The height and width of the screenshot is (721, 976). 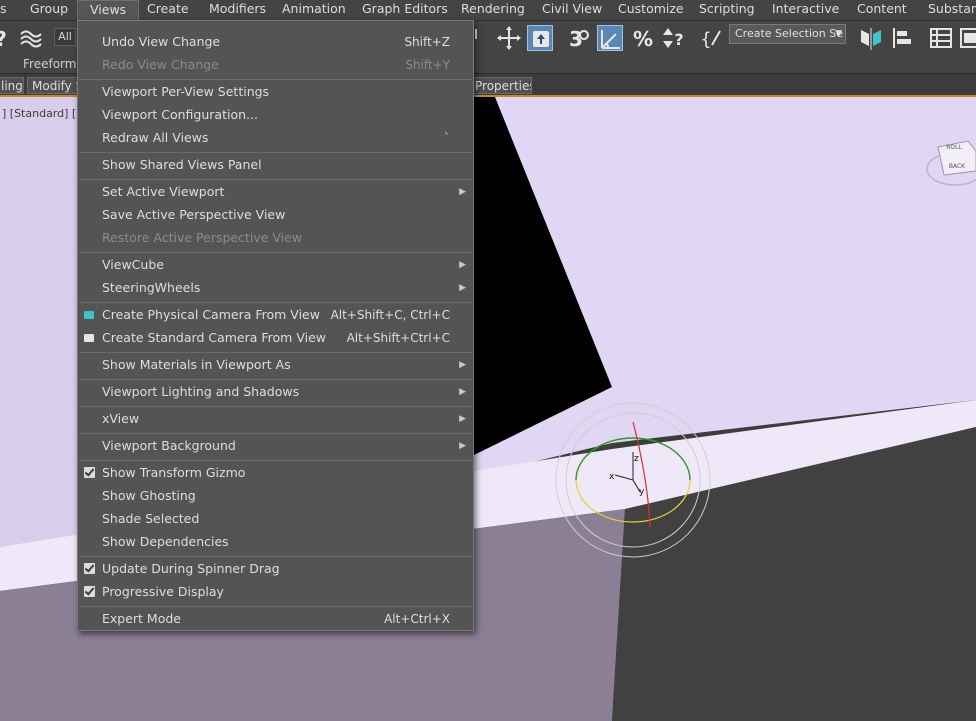 I want to click on menu-viewport-background: Viewport Background ▶, so click(x=275, y=446).